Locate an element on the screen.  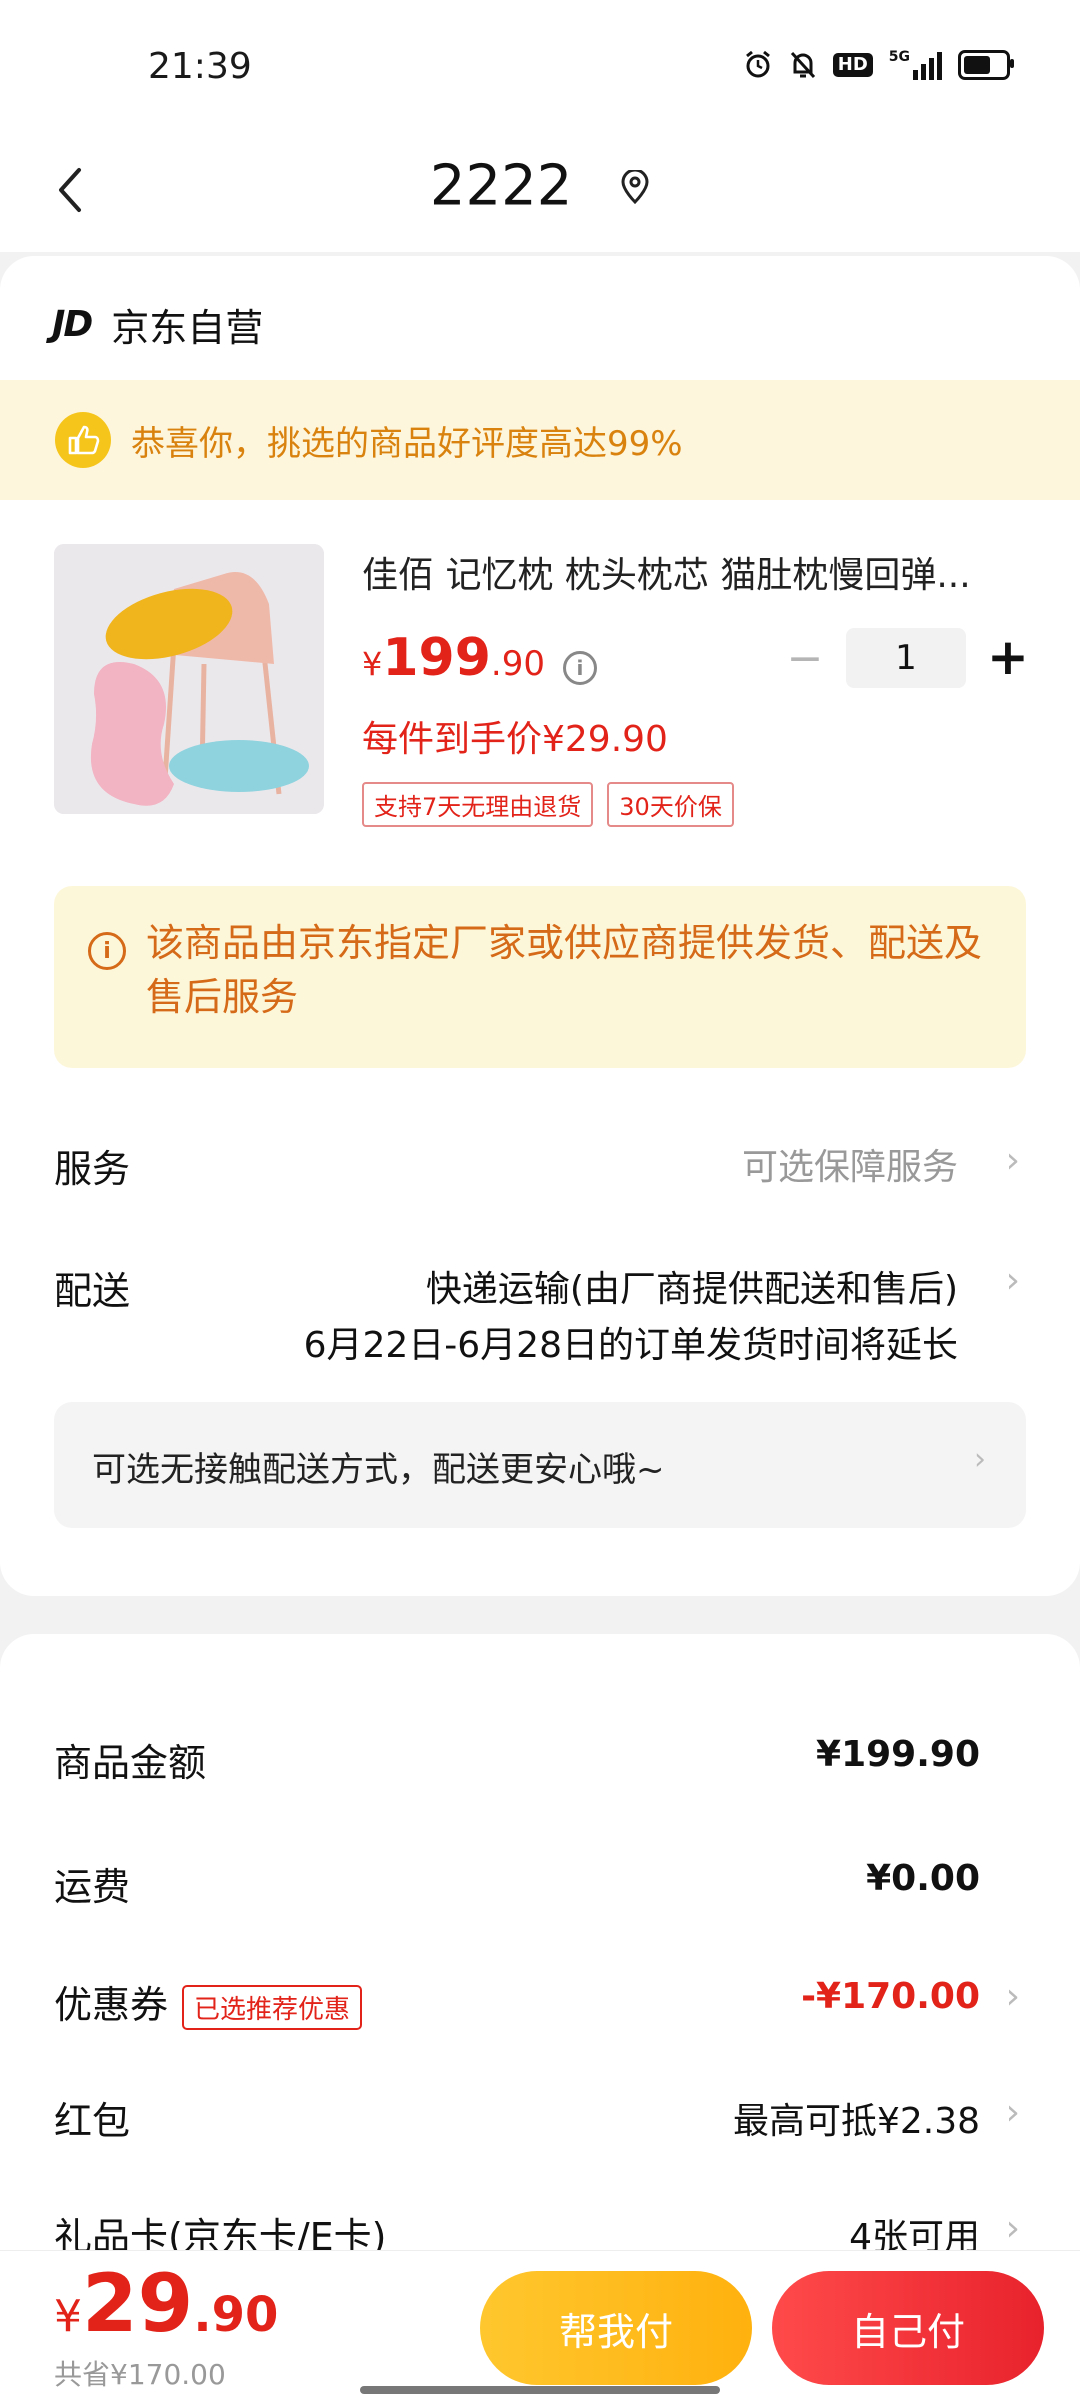
shipping-value: ¥0.00 is located at coordinates (923, 1878).